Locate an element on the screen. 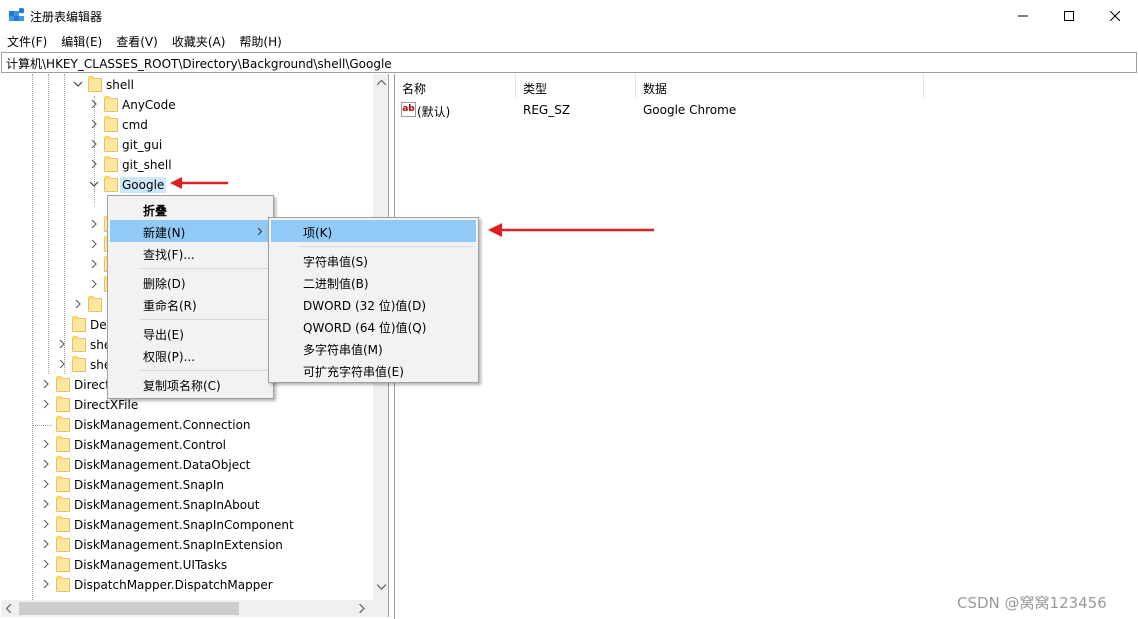 The width and height of the screenshot is (1138, 619). submenu-item-key: 项(K) is located at coordinates (373, 231).